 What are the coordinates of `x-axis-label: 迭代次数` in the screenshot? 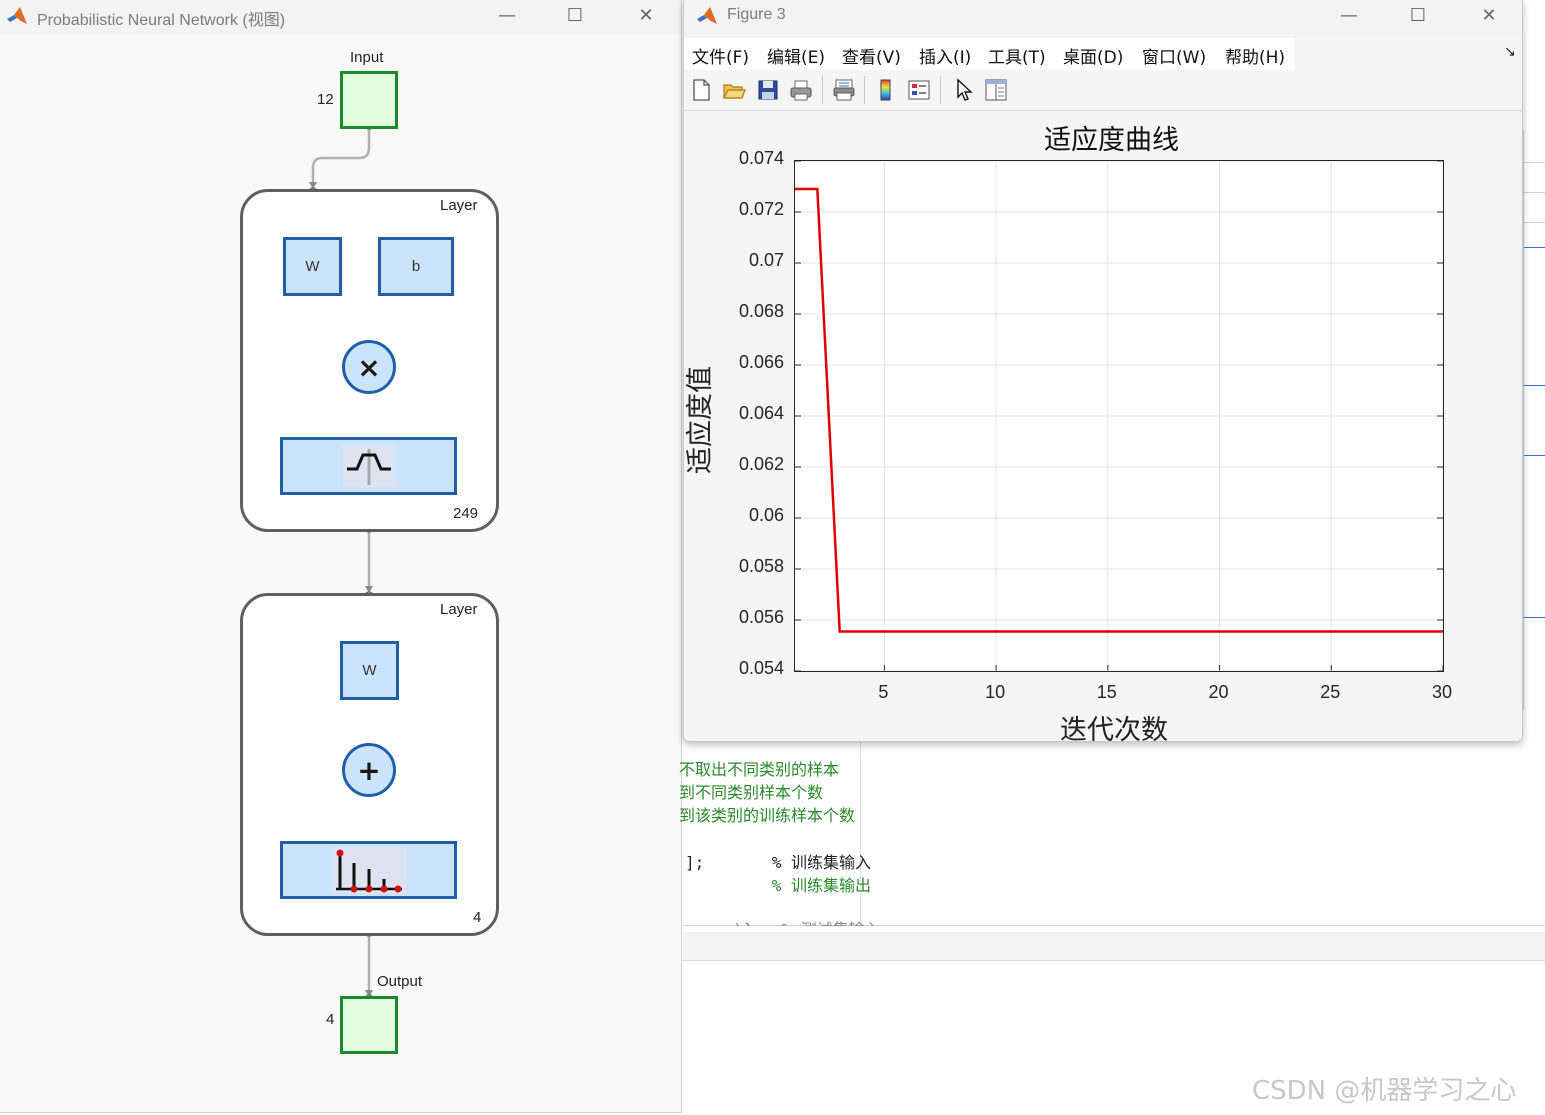 It's located at (1114, 730).